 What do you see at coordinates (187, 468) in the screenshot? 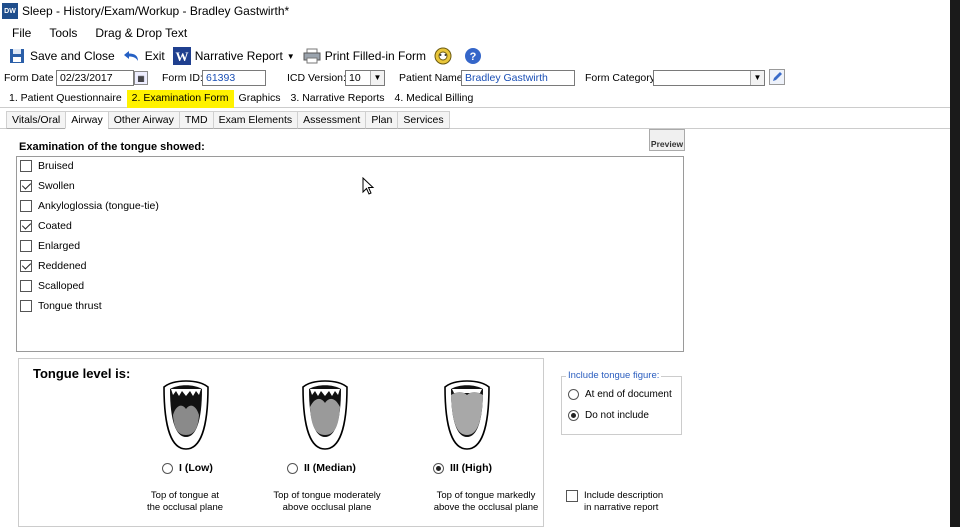
I see `level-option-low: I (Low)` at bounding box center [187, 468].